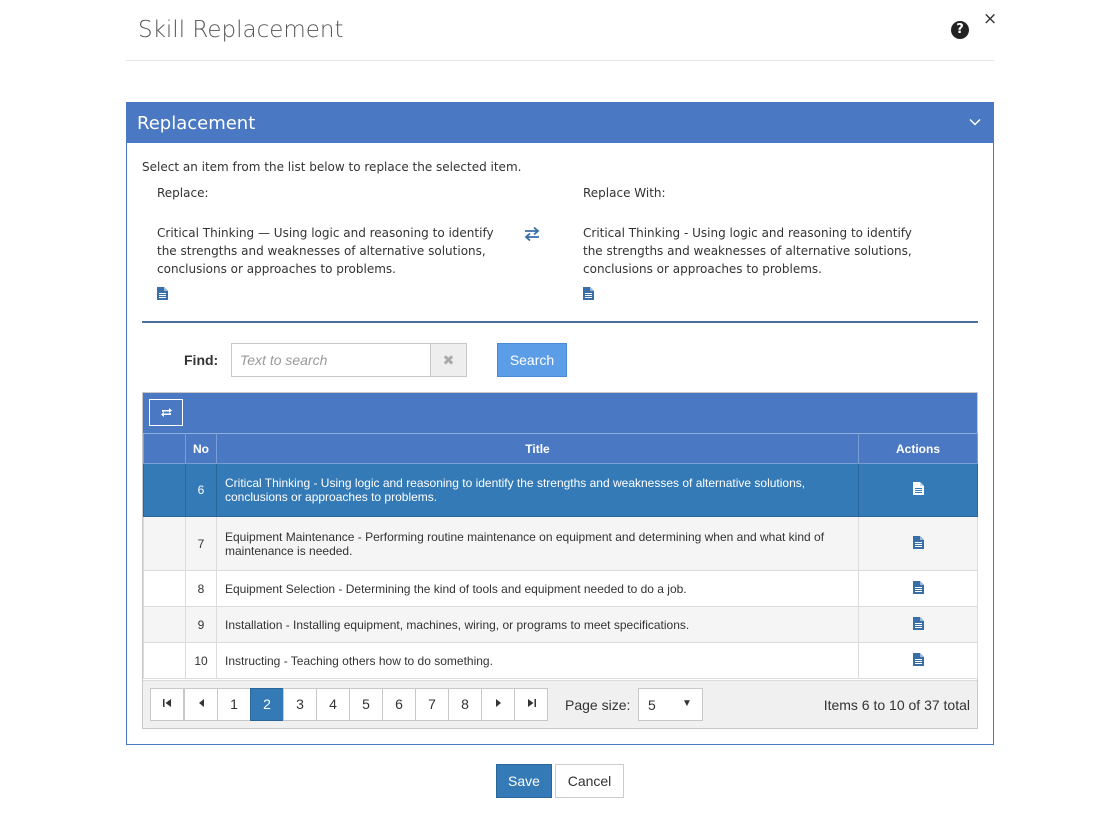 This screenshot has width=1120, height=817. What do you see at coordinates (532, 234) in the screenshot?
I see `swap-arrows-icon` at bounding box center [532, 234].